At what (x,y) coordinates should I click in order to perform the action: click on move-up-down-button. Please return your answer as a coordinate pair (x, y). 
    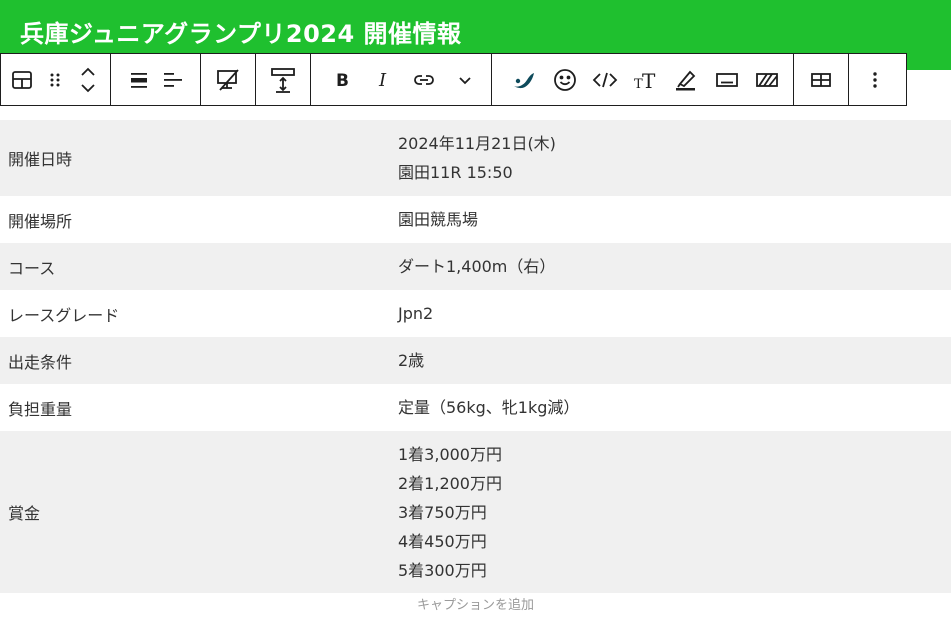
    Looking at the image, I should click on (87, 79).